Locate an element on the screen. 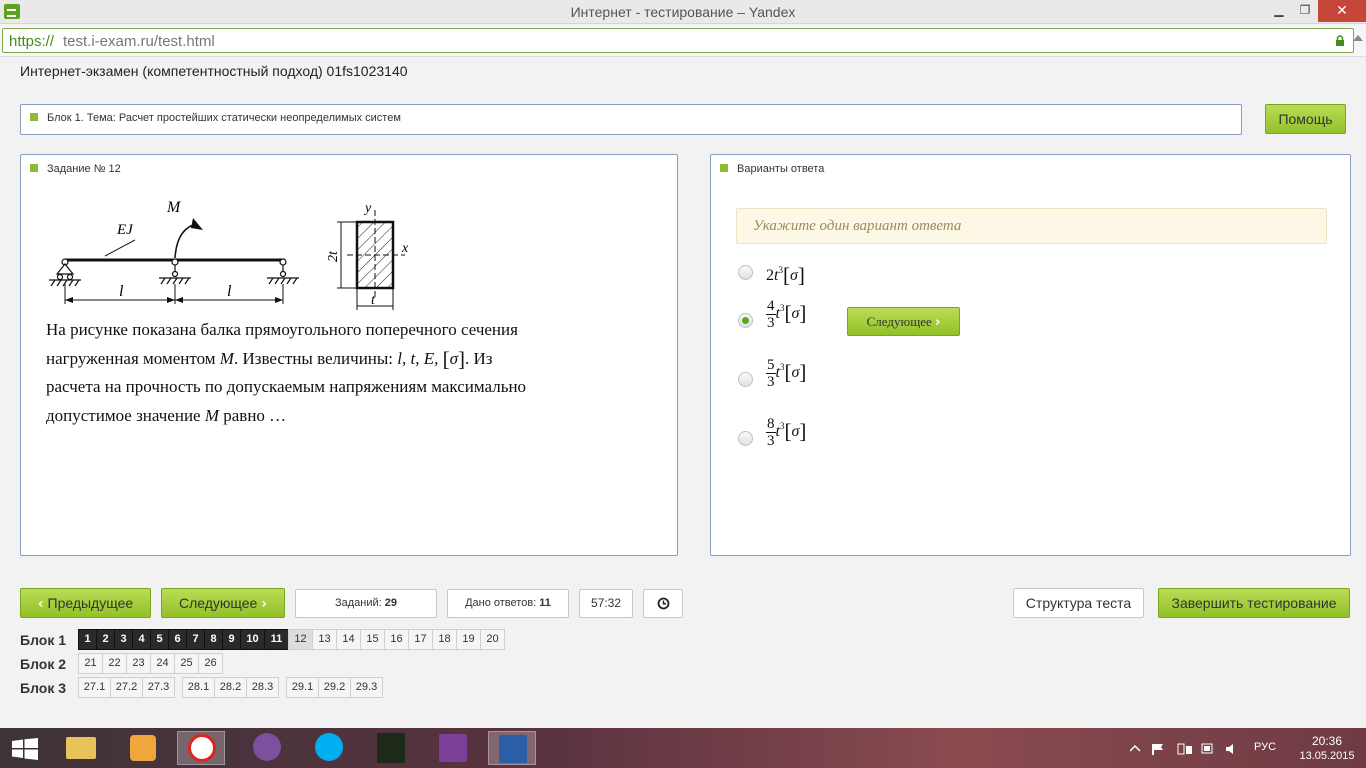 The image size is (1366, 768). task-cell: 7 is located at coordinates (195, 639).